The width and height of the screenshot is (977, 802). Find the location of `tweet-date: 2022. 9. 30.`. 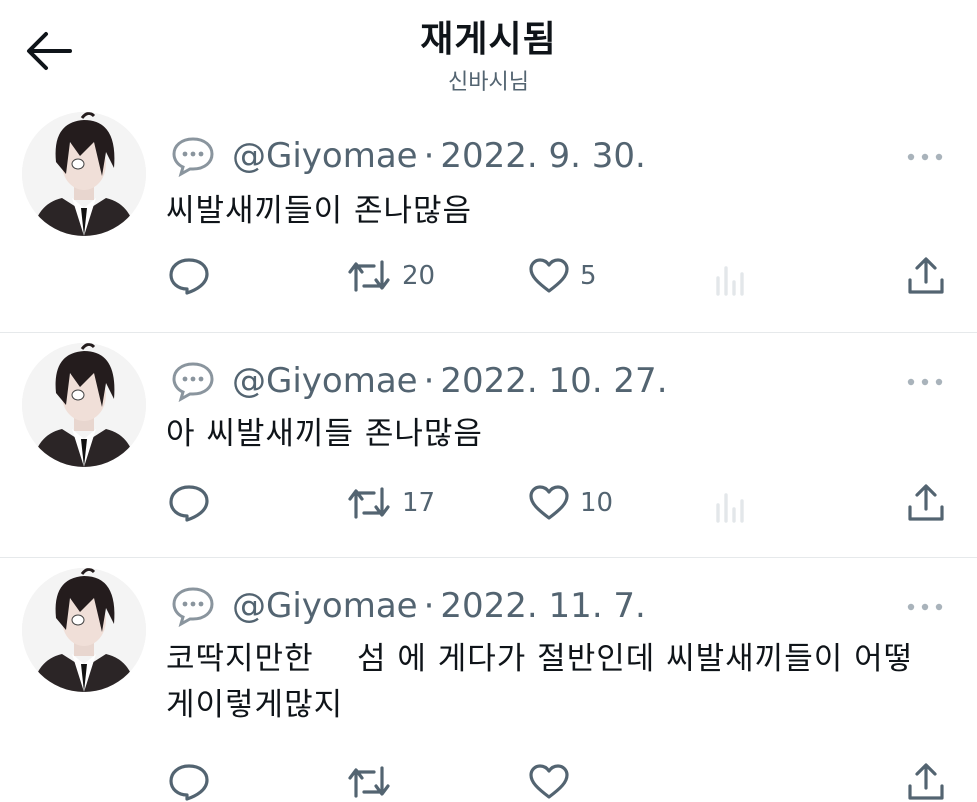

tweet-date: 2022. 9. 30. is located at coordinates (542, 156).